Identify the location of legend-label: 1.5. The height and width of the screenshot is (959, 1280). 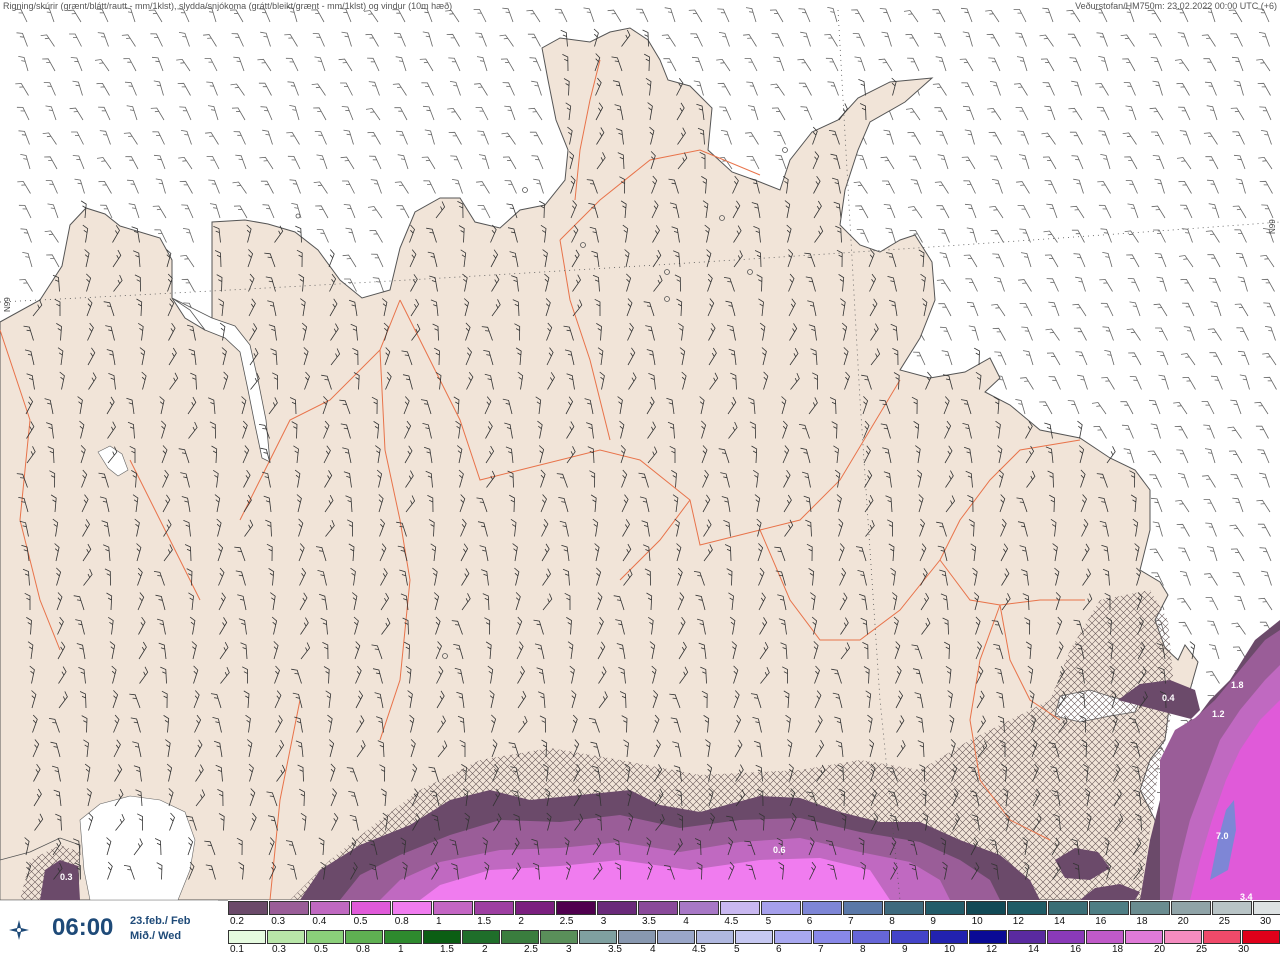
(484, 921).